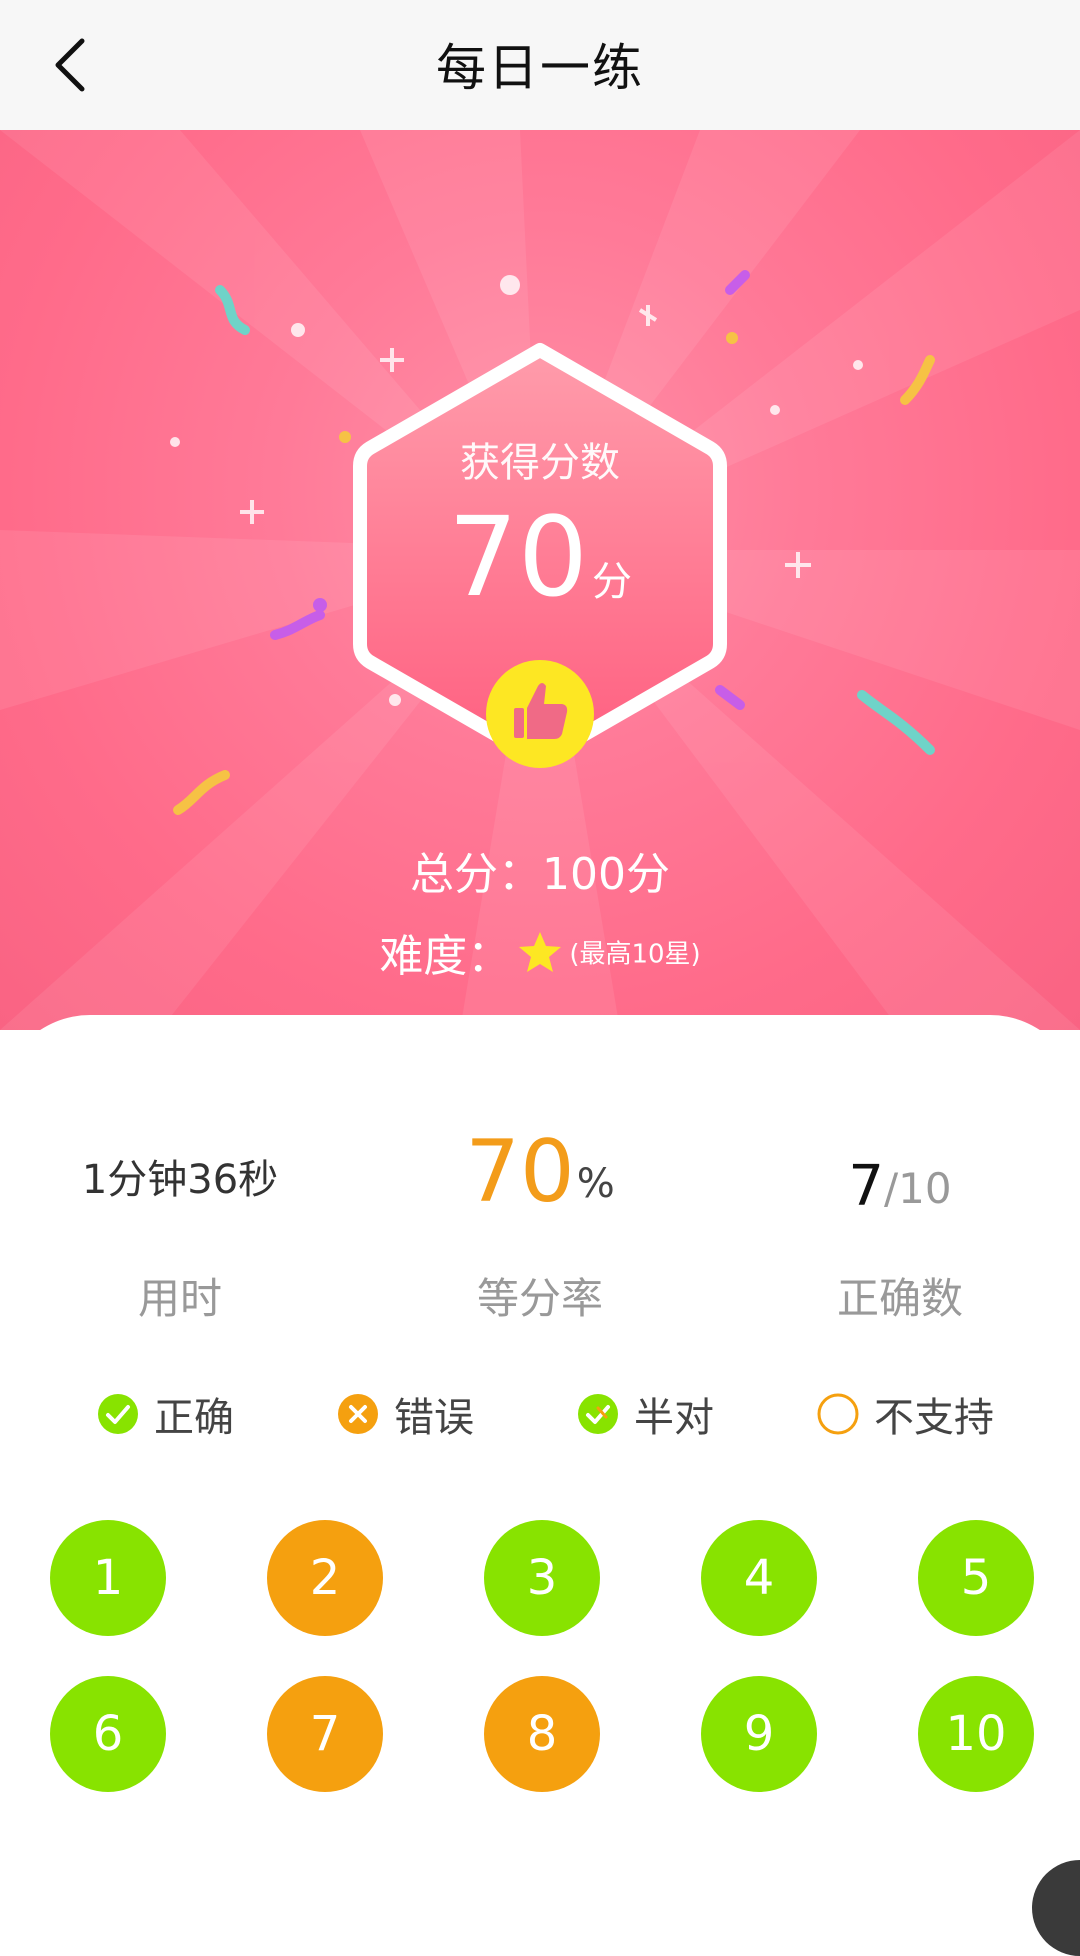  Describe the element at coordinates (542, 1734) in the screenshot. I see `question-button-8: 8` at that location.